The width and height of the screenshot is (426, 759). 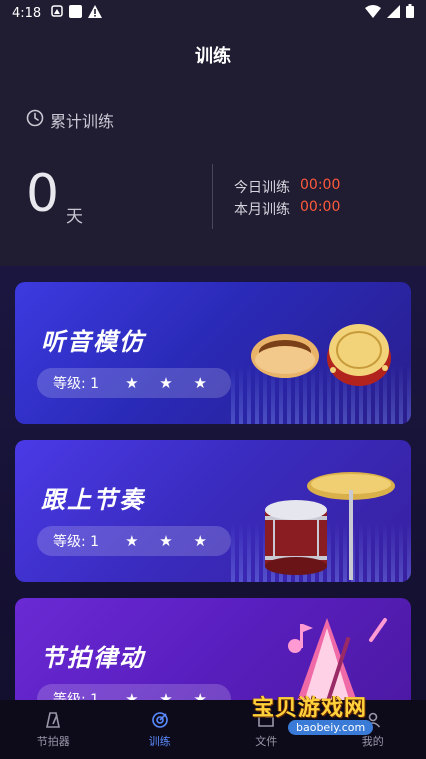 I want to click on today-training-value: 00:00, so click(x=320, y=185).